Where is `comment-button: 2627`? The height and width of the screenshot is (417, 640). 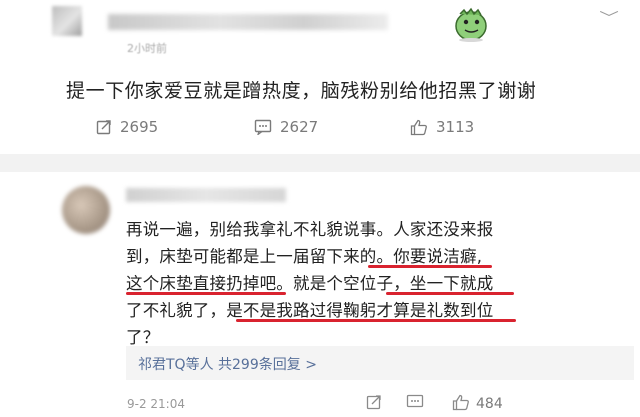
comment-button: 2627 is located at coordinates (286, 127).